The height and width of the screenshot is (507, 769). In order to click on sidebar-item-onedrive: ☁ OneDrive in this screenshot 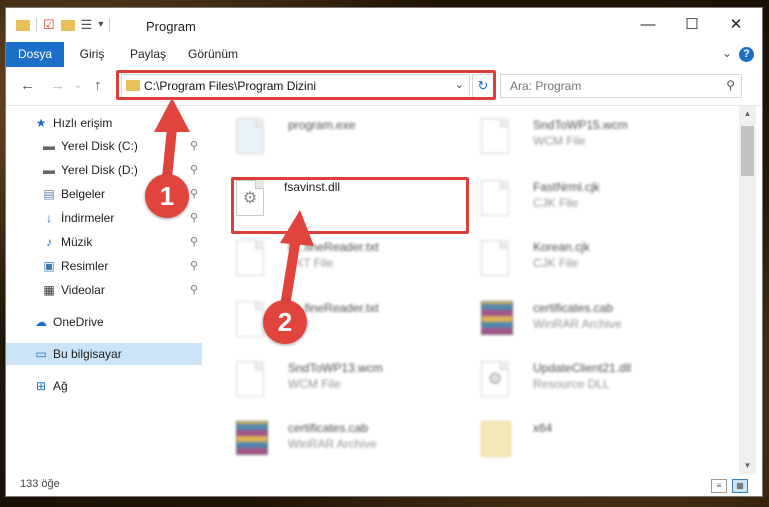, I will do `click(104, 322)`.